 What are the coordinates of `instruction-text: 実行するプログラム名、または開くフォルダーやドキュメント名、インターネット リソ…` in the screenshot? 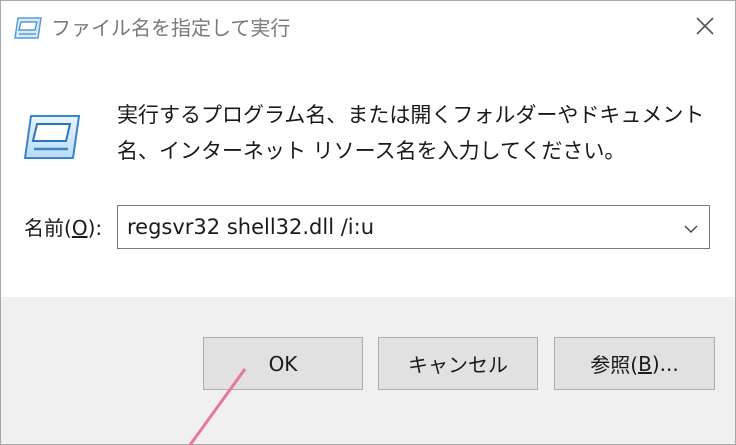 It's located at (411, 133).